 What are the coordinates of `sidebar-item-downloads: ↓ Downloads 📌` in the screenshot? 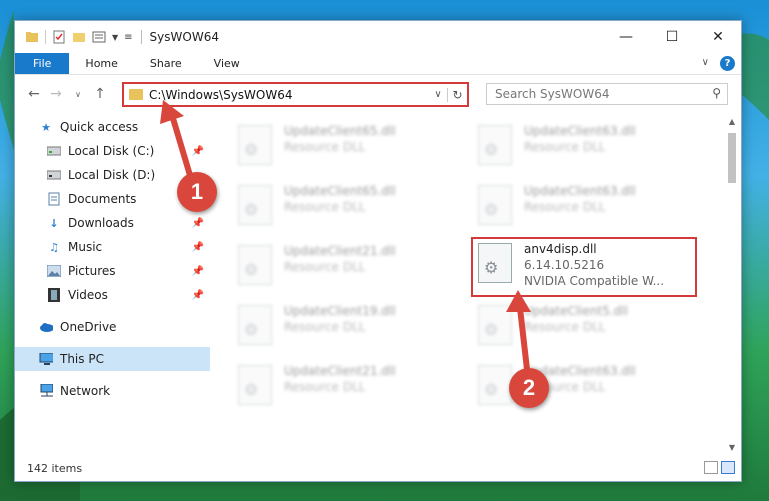 It's located at (112, 223).